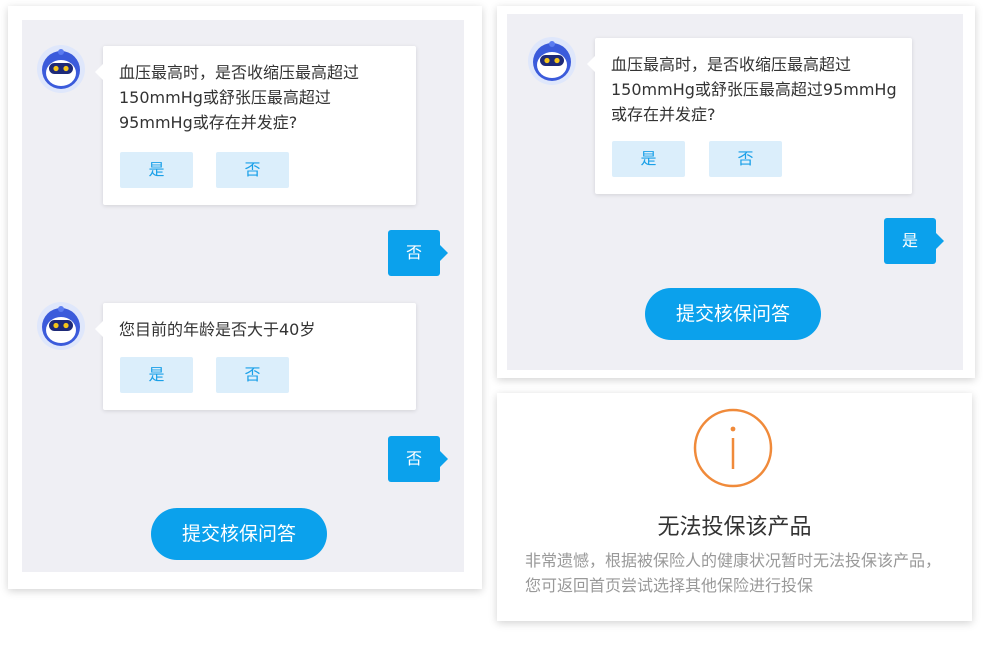 The image size is (983, 649). I want to click on result-title: 无法投保该产品, so click(734, 527).